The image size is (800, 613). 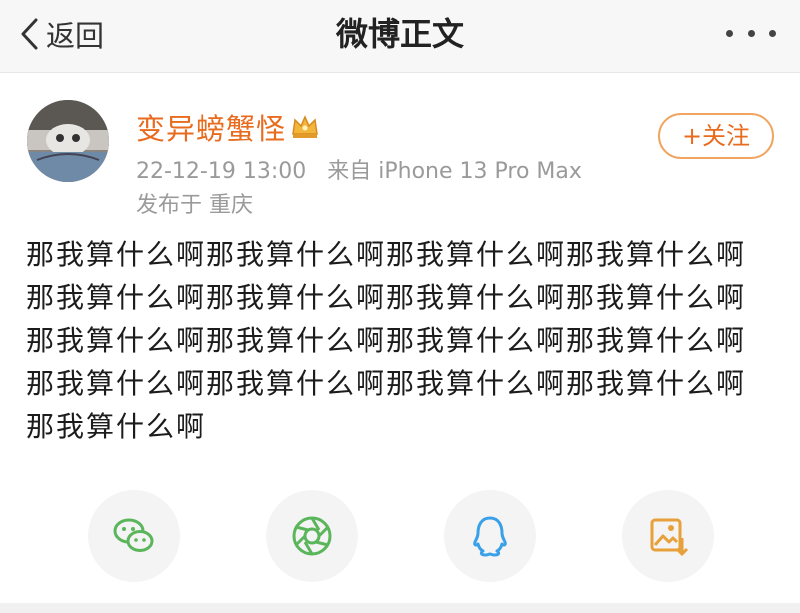 I want to click on qq-icon, so click(x=490, y=536).